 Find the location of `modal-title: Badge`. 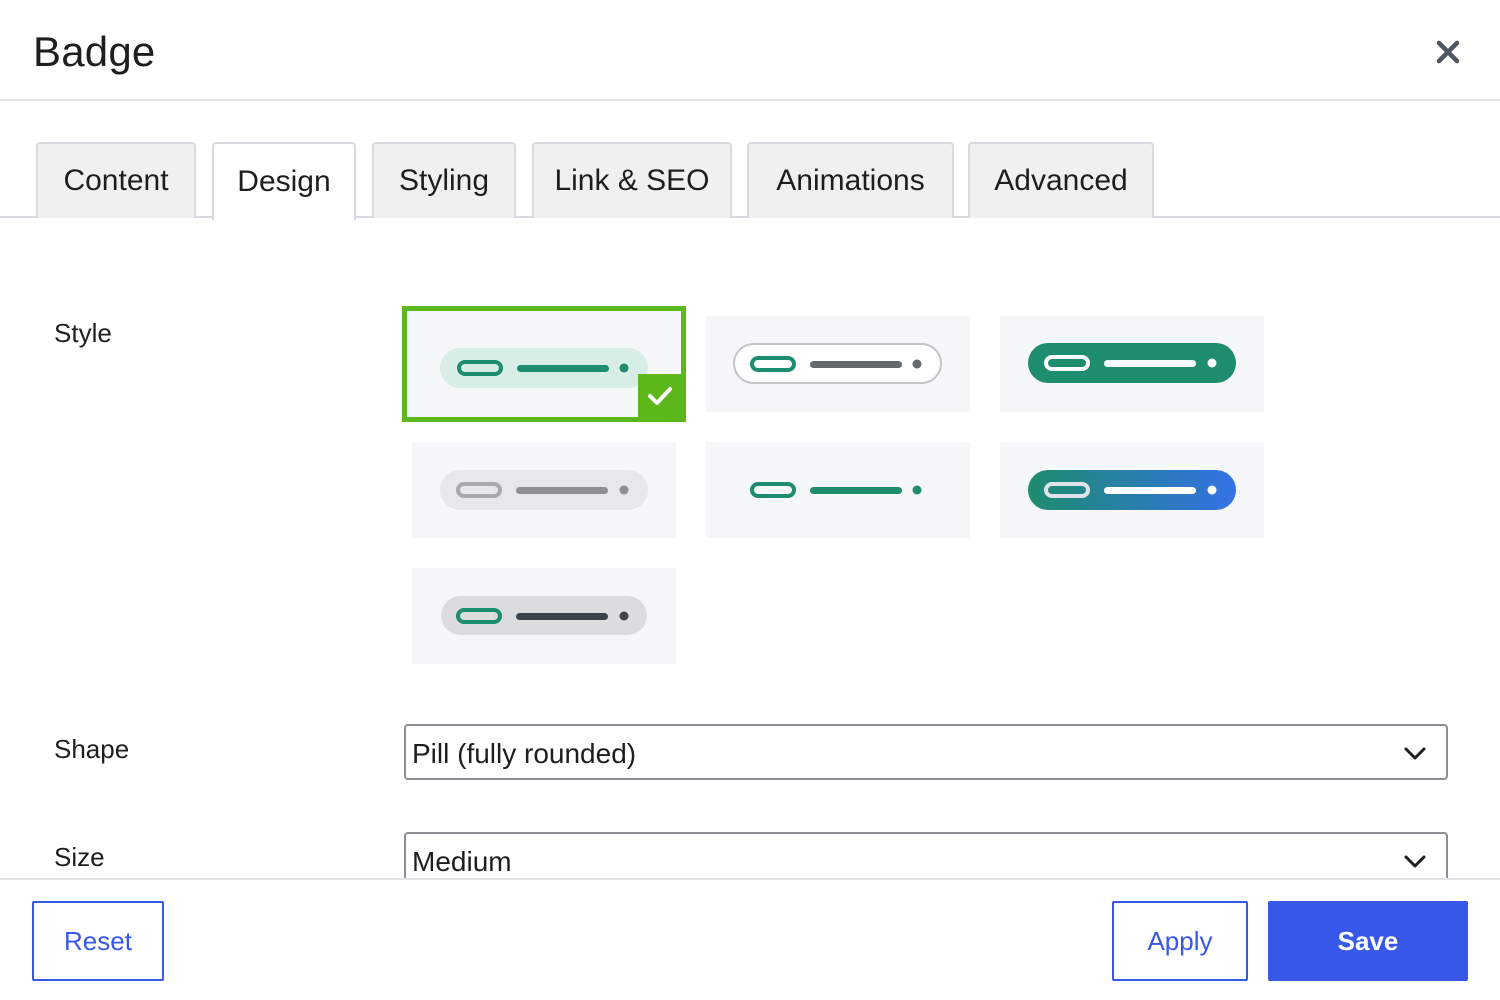

modal-title: Badge is located at coordinates (94, 51).